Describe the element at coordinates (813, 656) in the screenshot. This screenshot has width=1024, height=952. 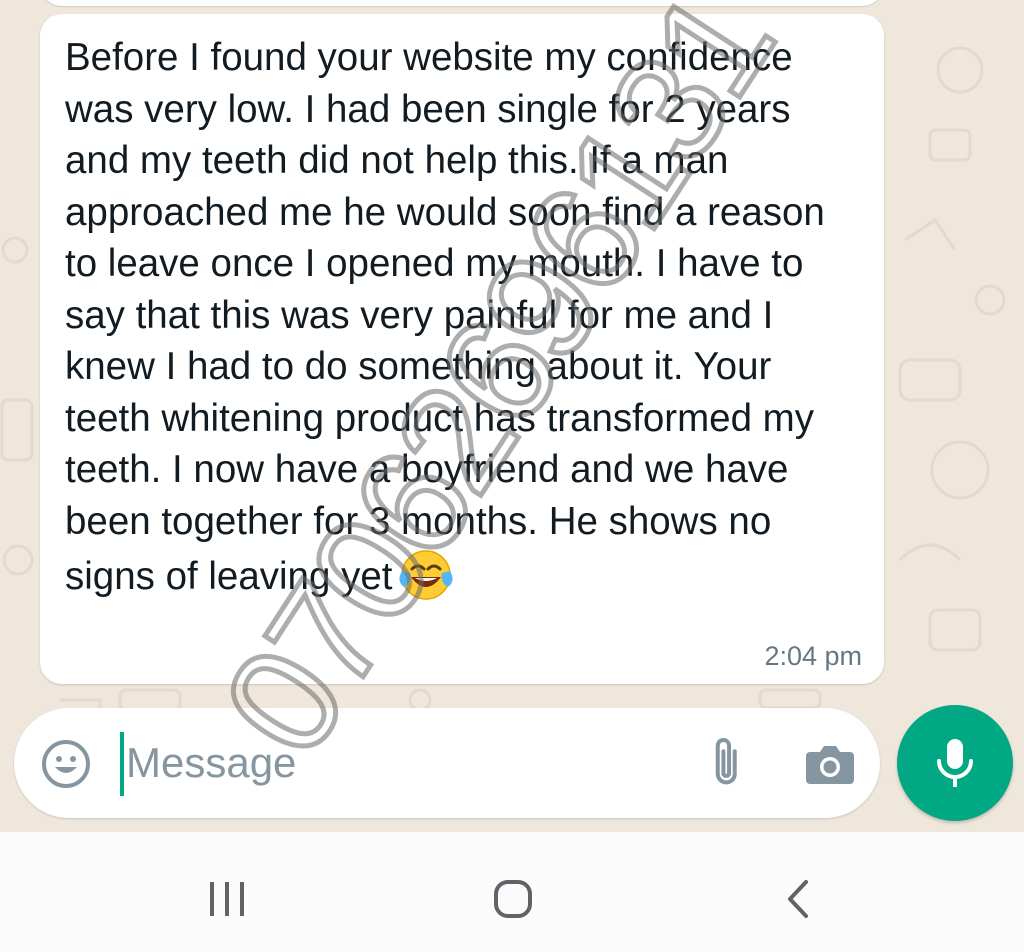
I see `message-timestamp: 2:04 pm` at that location.